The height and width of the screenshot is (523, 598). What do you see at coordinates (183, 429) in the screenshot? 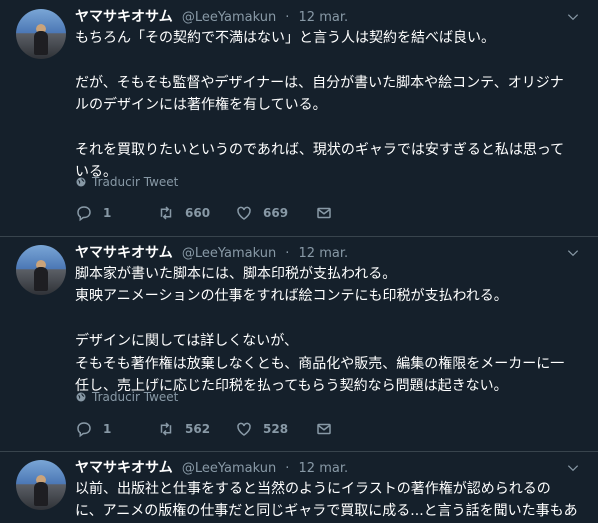
I see `retweet-button: 562` at bounding box center [183, 429].